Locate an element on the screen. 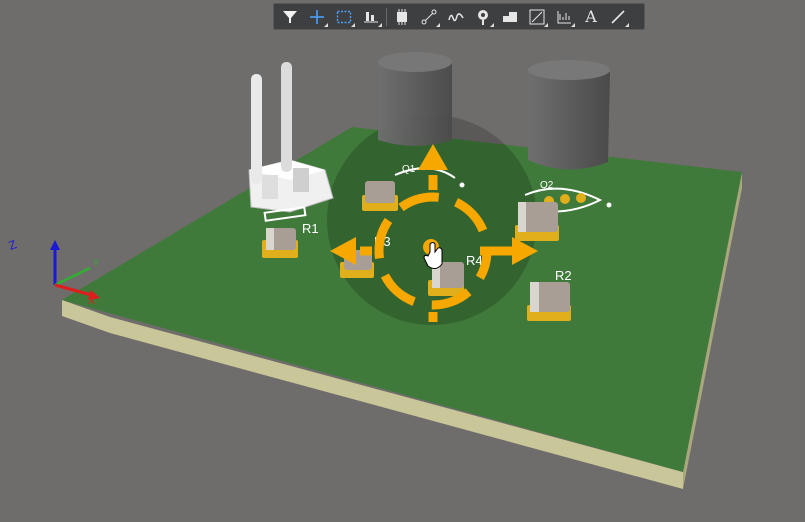 The width and height of the screenshot is (805, 522). track-icon is located at coordinates (456, 16).